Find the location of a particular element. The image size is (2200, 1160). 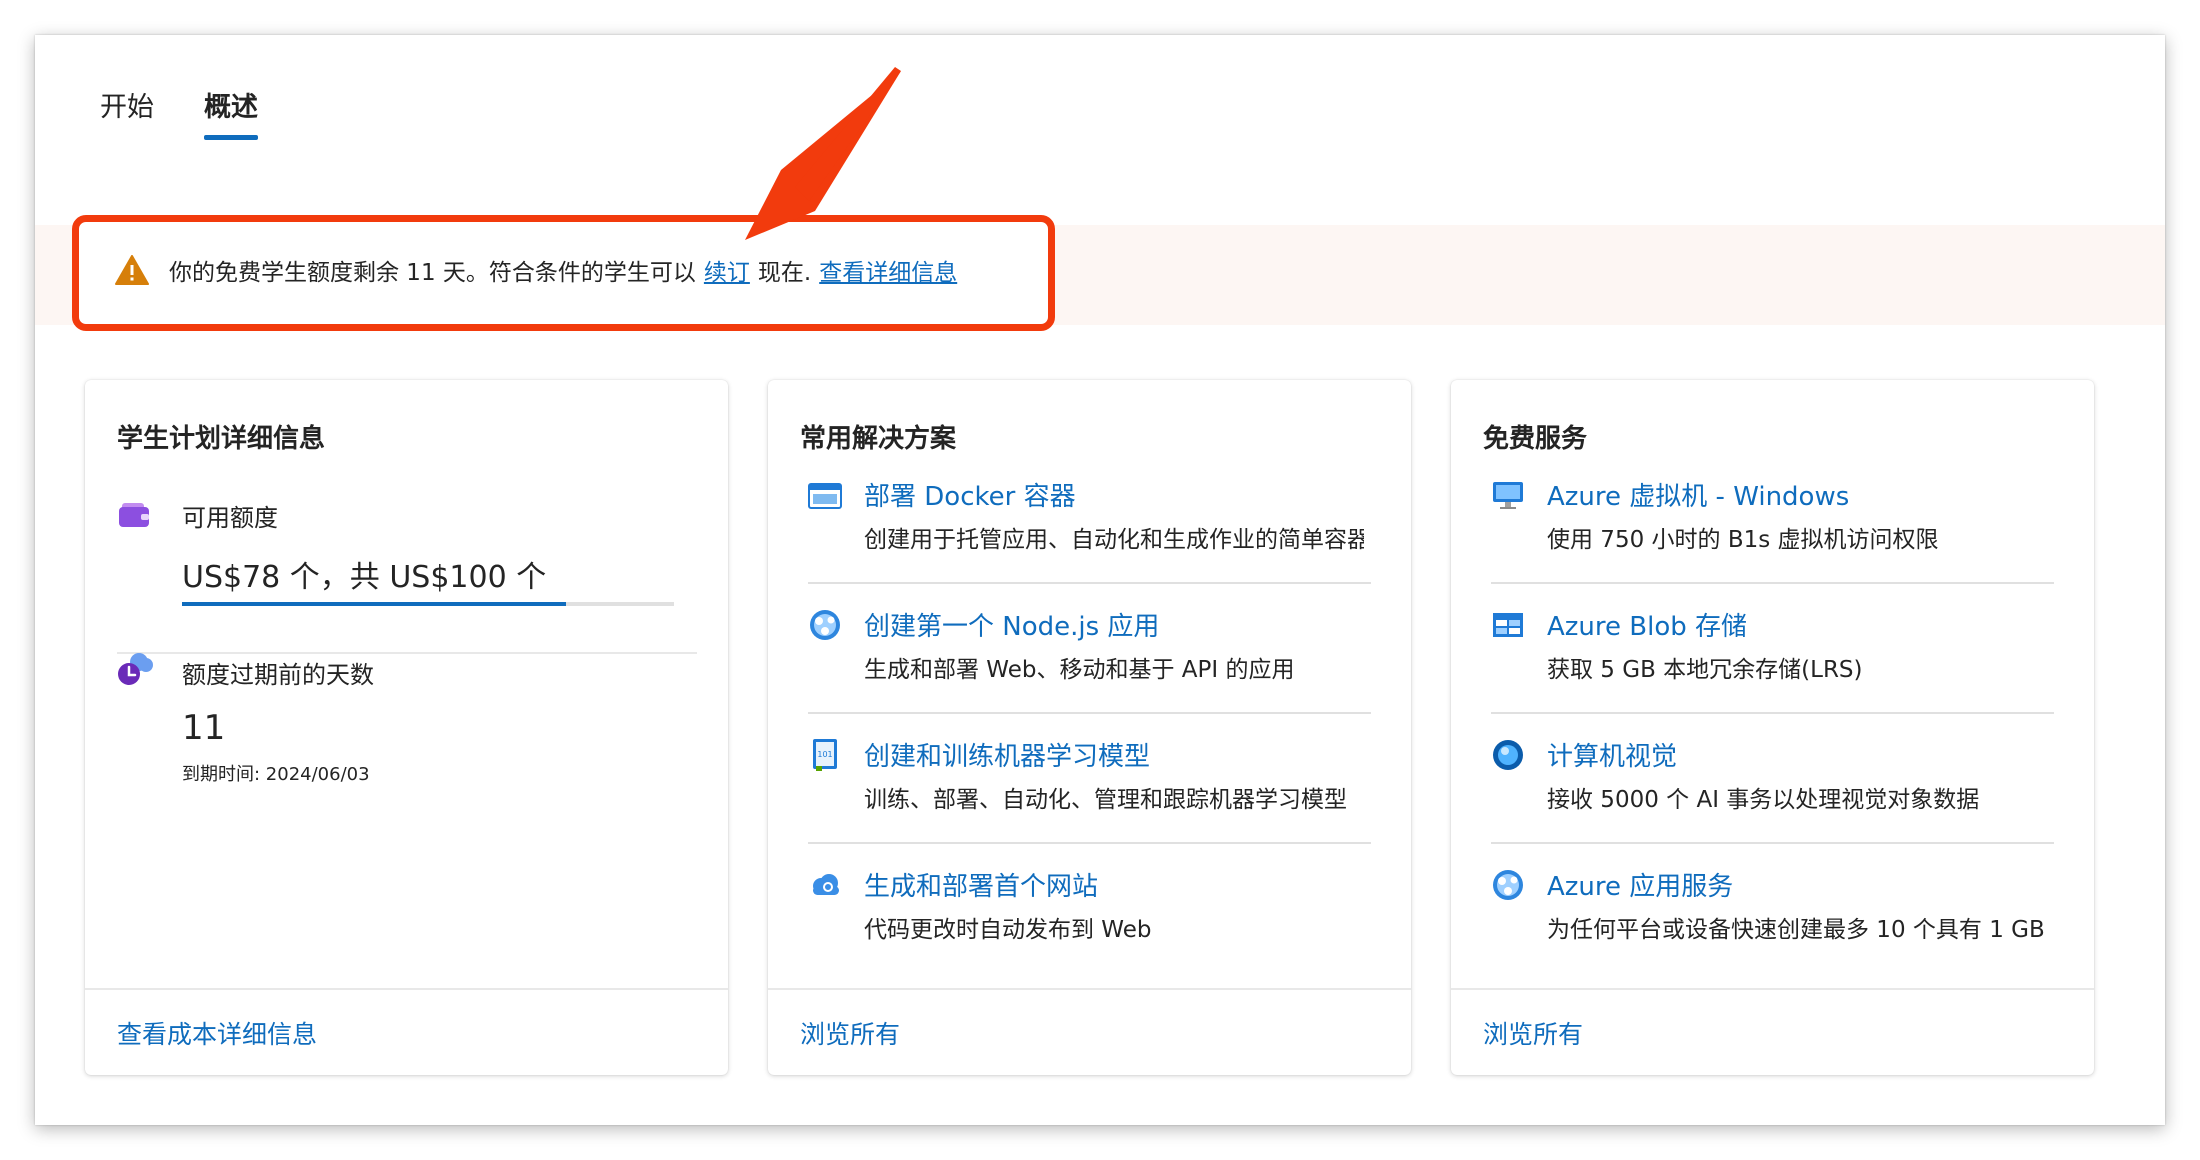

banner-text: 你的免费学生额度剩余 11 天。符合条件的学生可以 is located at coordinates (432, 273).